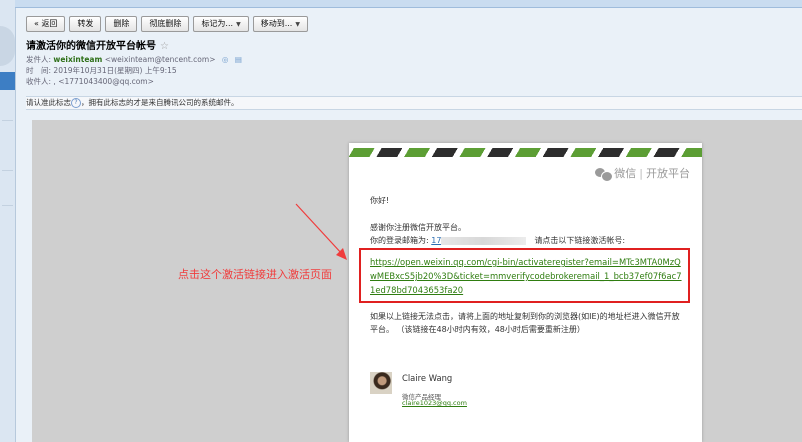 This screenshot has width=802, height=442. What do you see at coordinates (255, 274) in the screenshot?
I see `annotation-text: 点击这个激活链接进入激活页面` at bounding box center [255, 274].